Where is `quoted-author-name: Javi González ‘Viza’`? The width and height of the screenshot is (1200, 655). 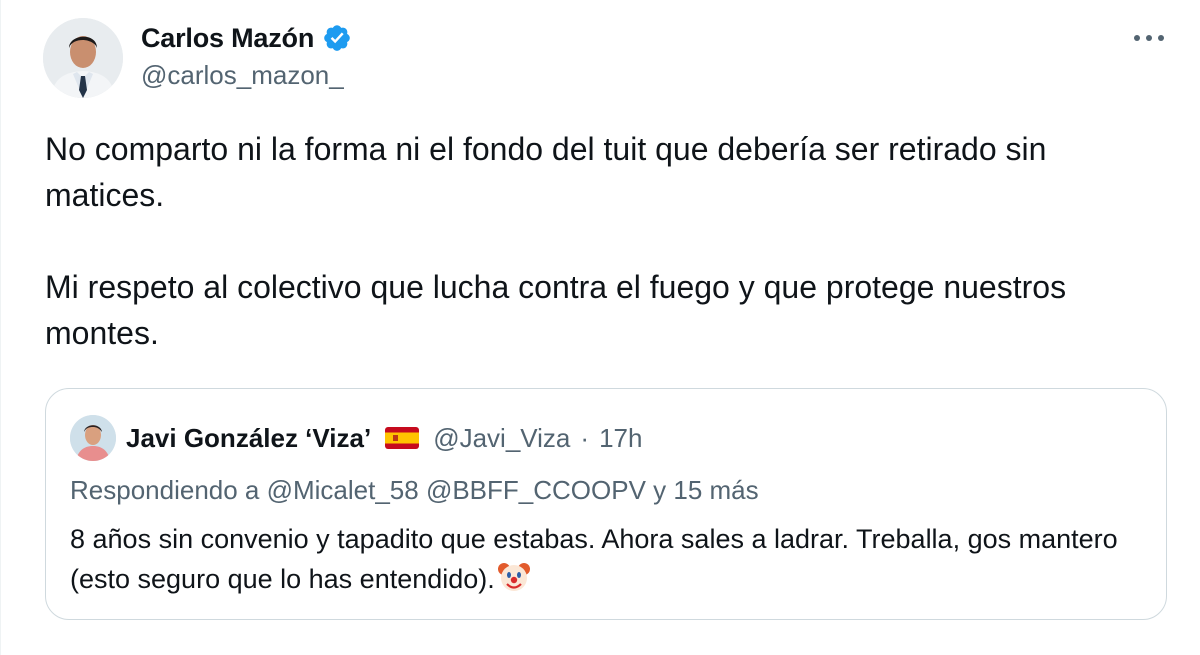
quoted-author-name: Javi González ‘Viza’ is located at coordinates (248, 438).